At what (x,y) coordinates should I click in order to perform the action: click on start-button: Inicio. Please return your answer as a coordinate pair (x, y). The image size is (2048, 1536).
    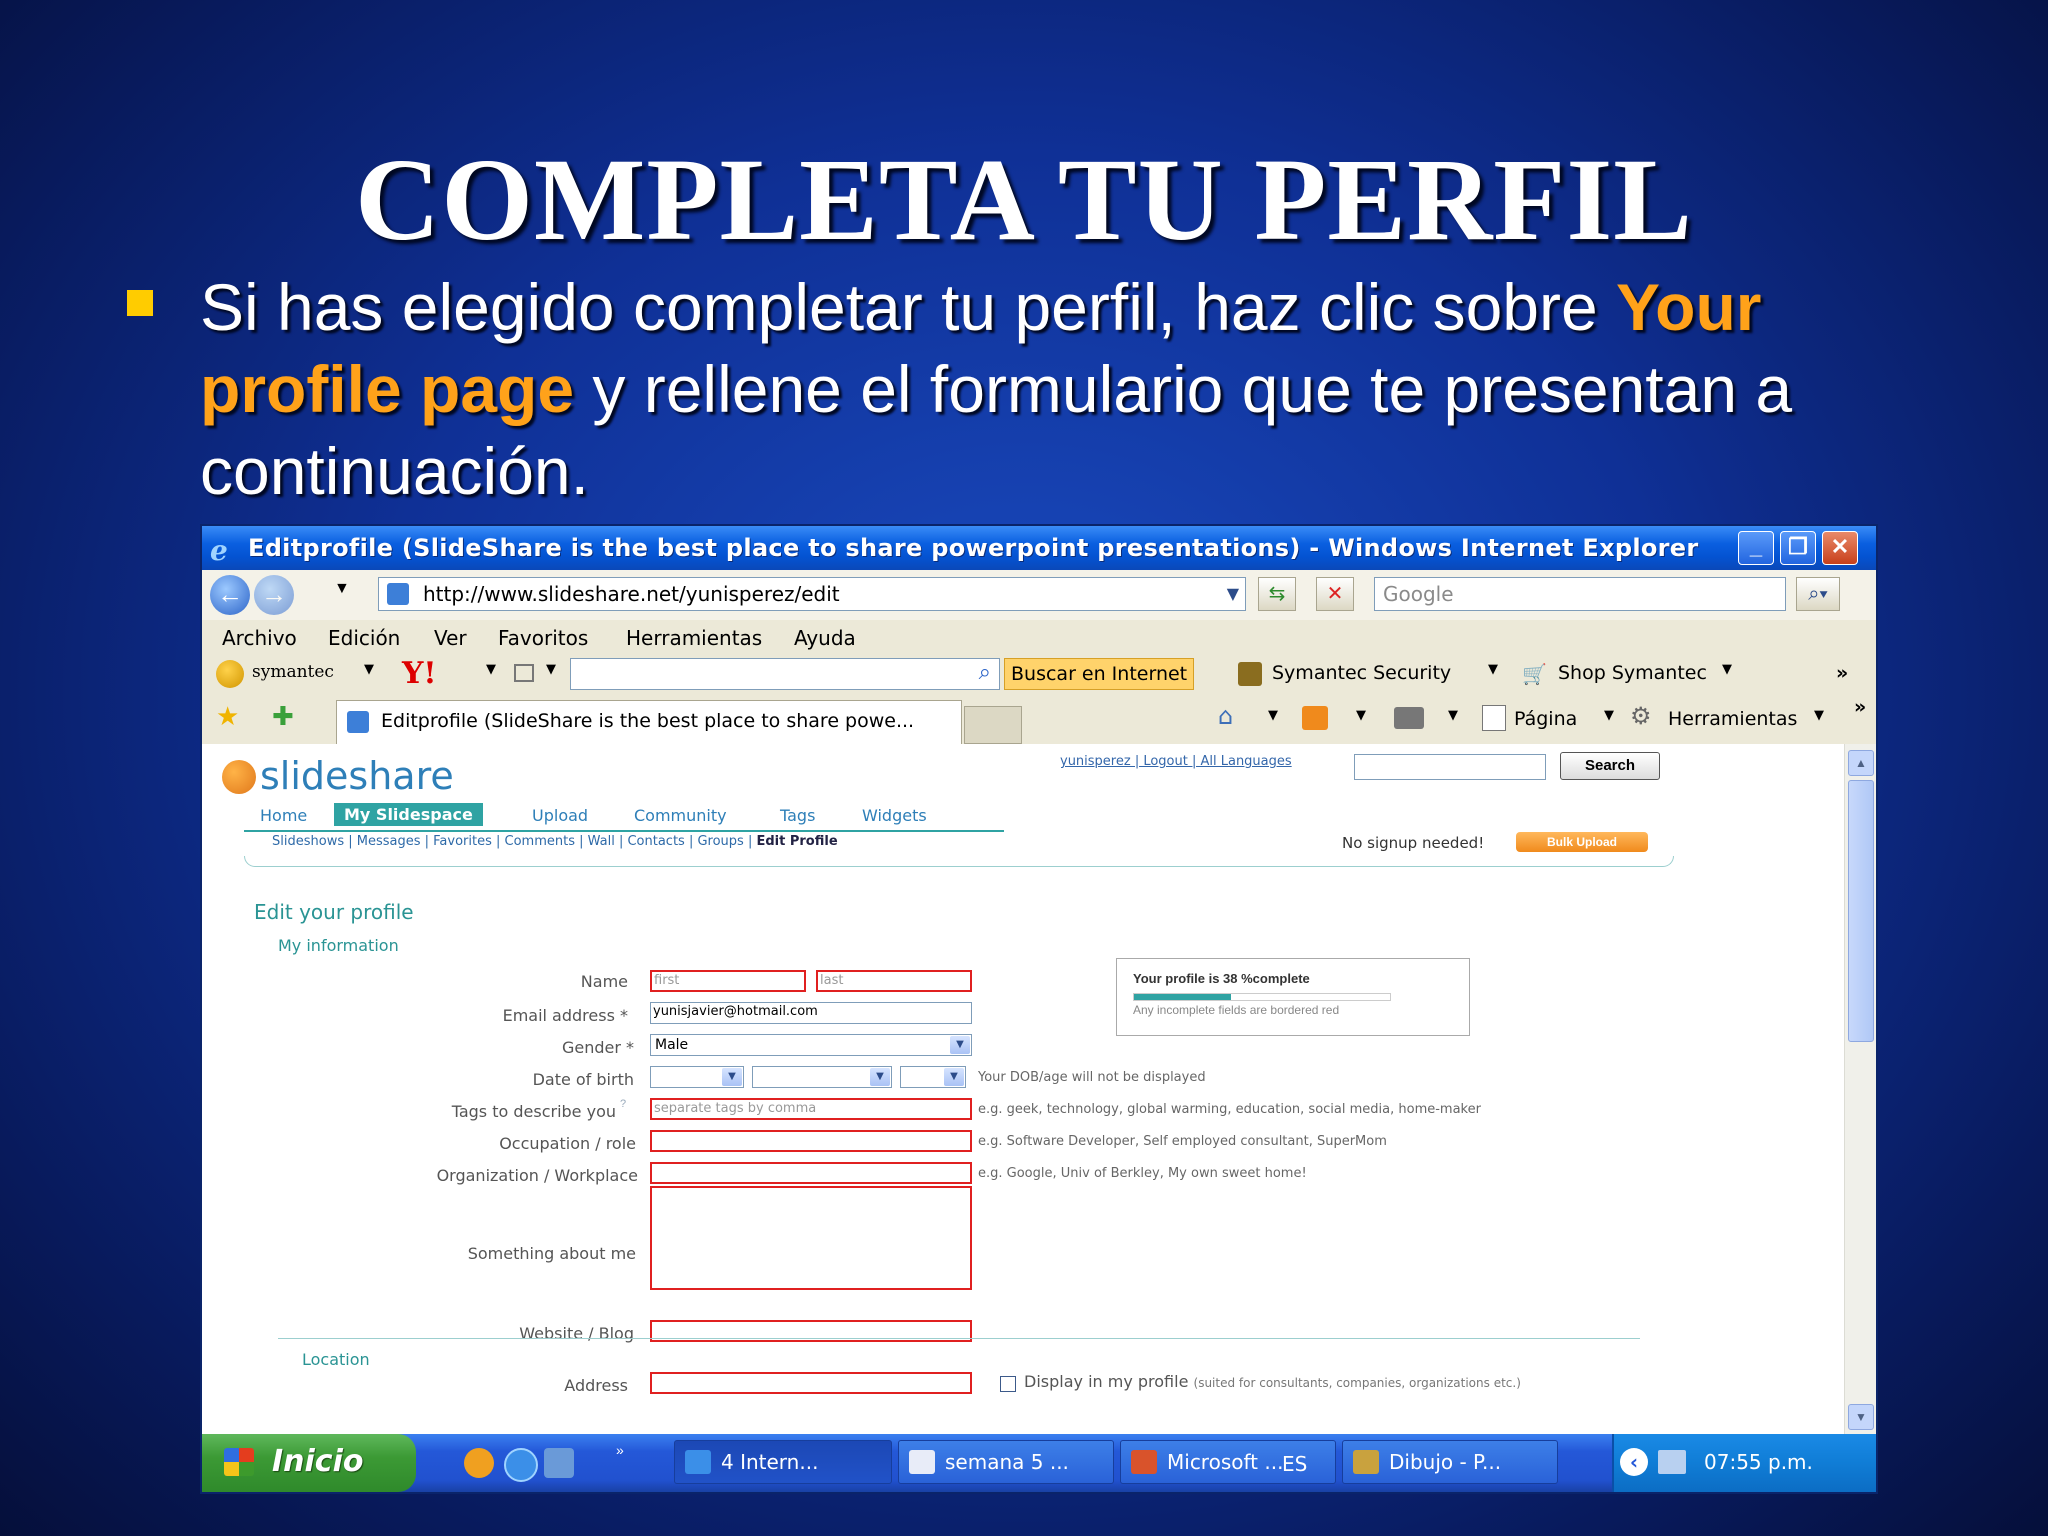
    Looking at the image, I should click on (309, 1463).